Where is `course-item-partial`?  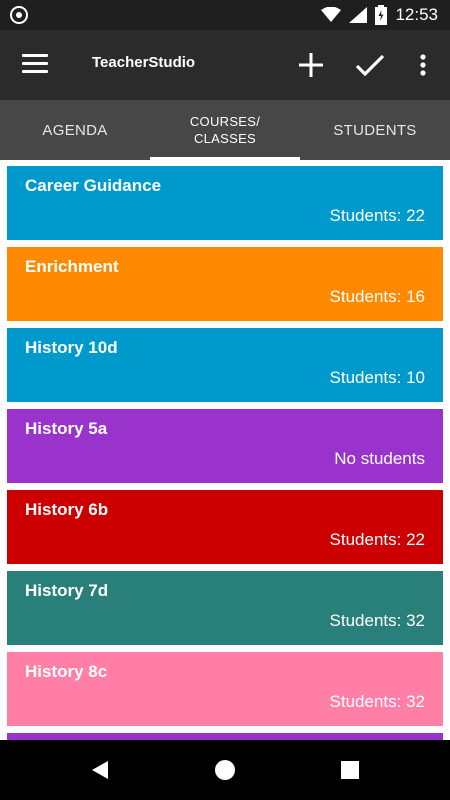
course-item-partial is located at coordinates (225, 736).